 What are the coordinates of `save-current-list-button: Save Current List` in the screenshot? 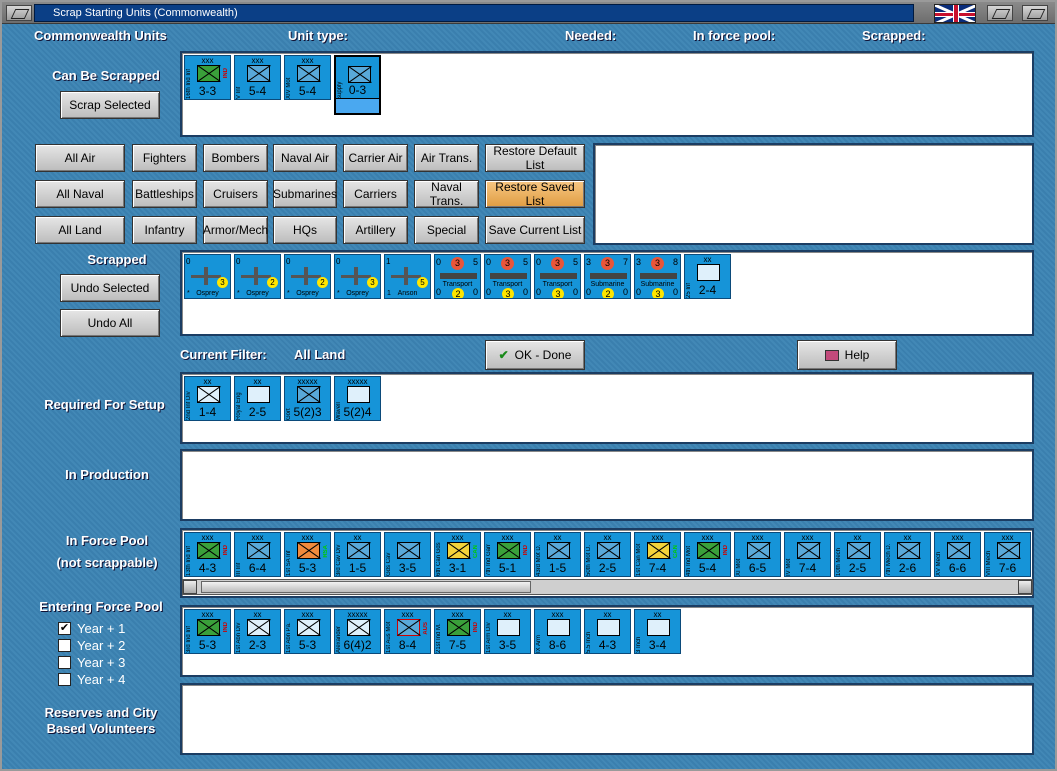 It's located at (535, 230).